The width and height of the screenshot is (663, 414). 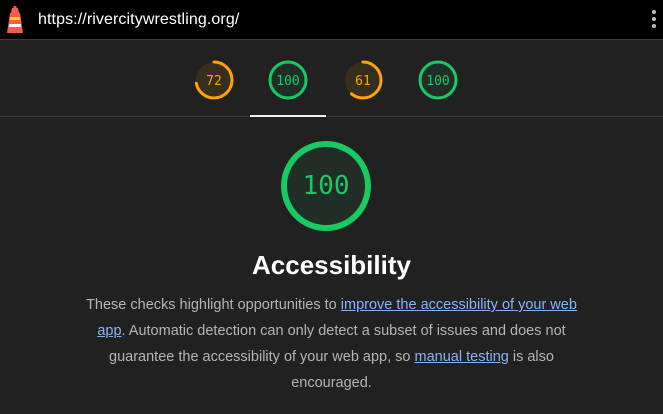 I want to click on description-text: These checks highlight opportunities to, so click(x=213, y=305).